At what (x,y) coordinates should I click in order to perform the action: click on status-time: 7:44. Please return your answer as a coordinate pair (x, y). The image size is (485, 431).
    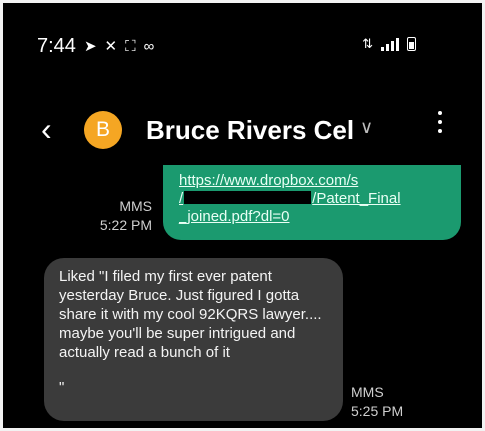
    Looking at the image, I should click on (56, 45).